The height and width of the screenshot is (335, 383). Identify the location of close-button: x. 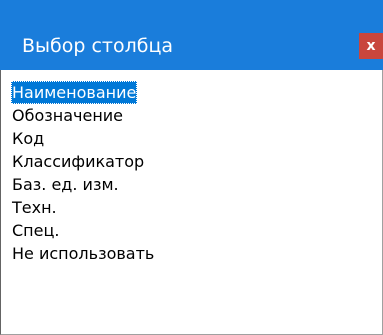
(371, 46).